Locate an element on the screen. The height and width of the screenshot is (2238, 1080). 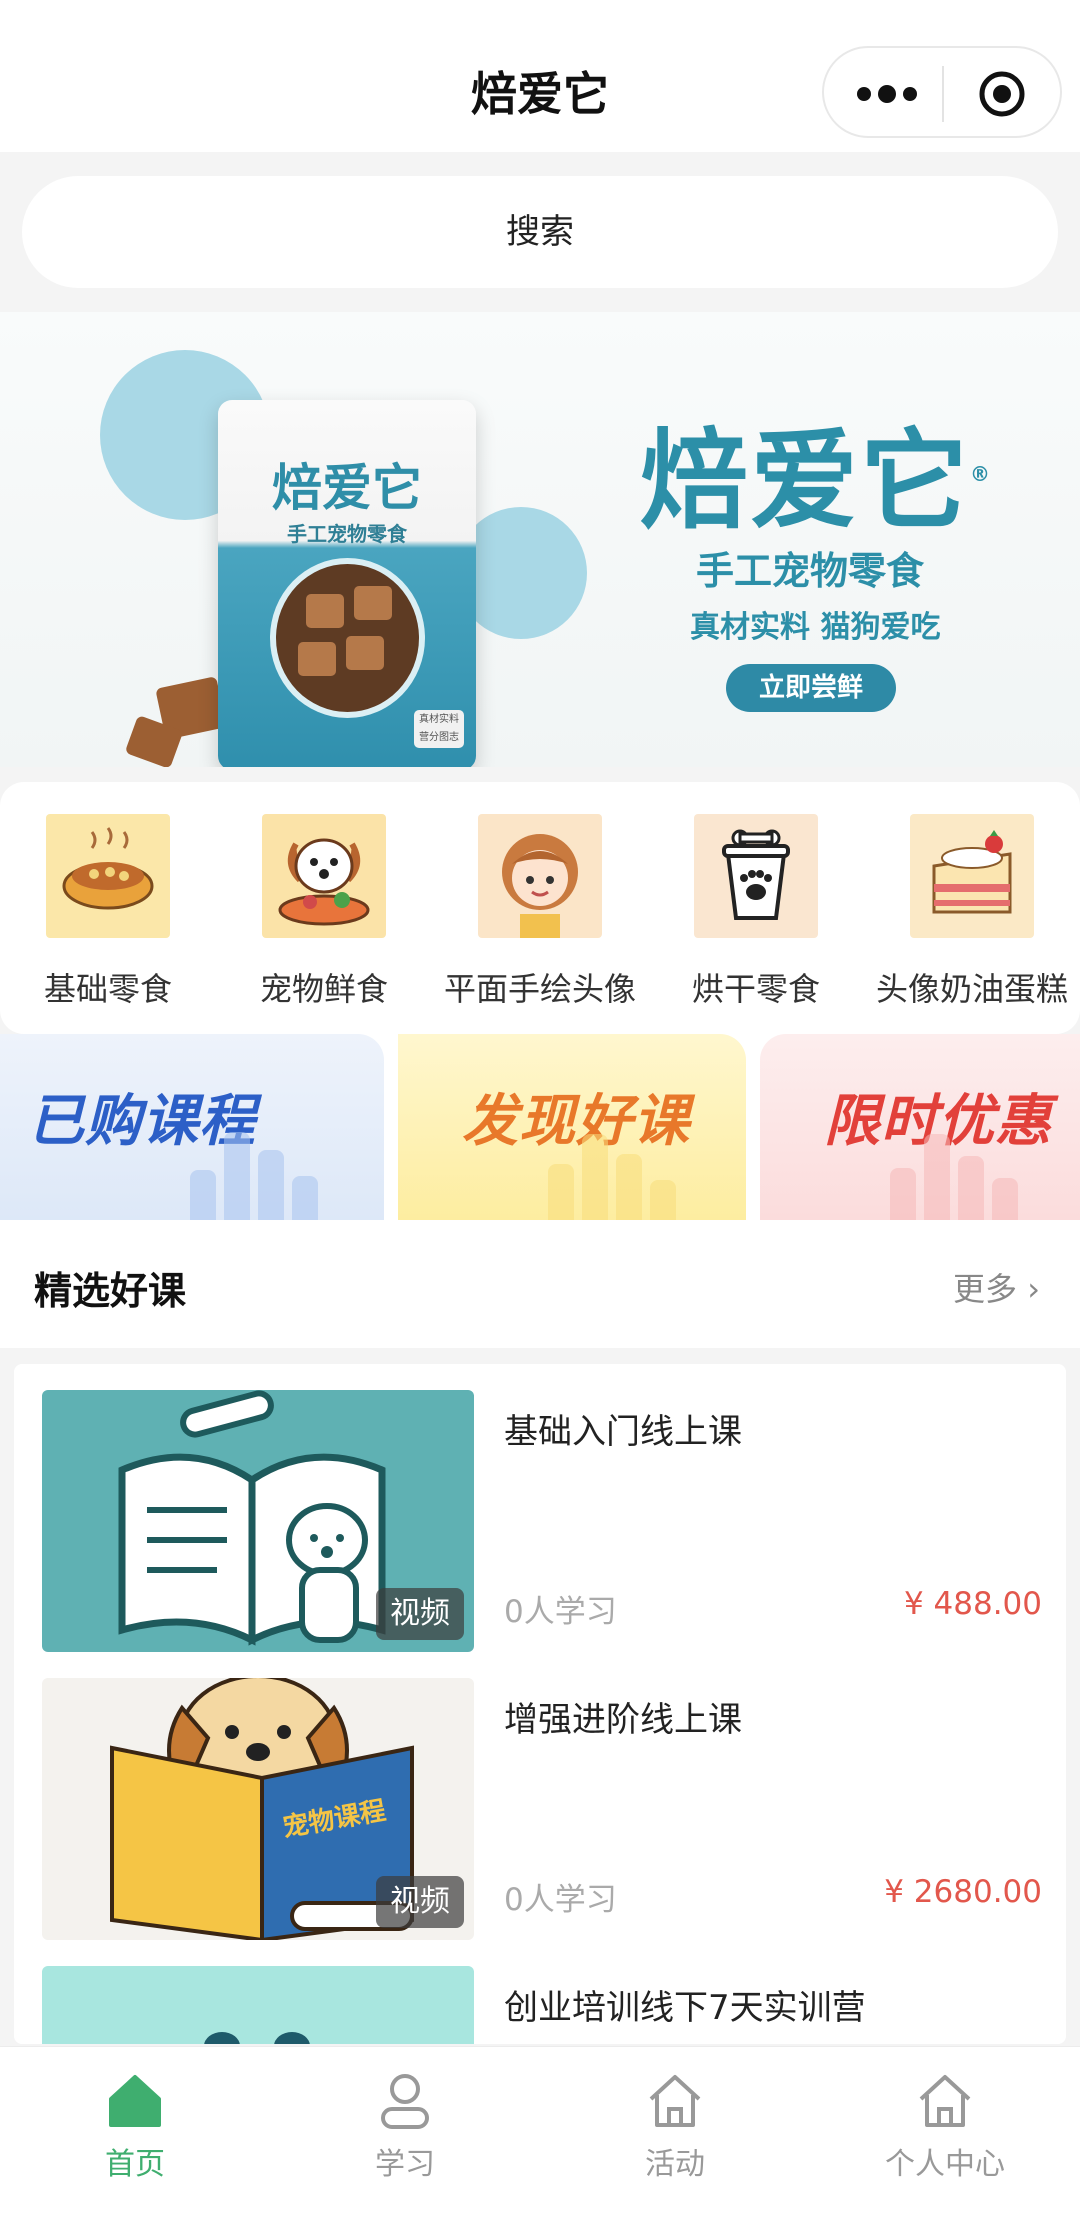
course-thumbnail: 宠物课程 视频 is located at coordinates (258, 1809).